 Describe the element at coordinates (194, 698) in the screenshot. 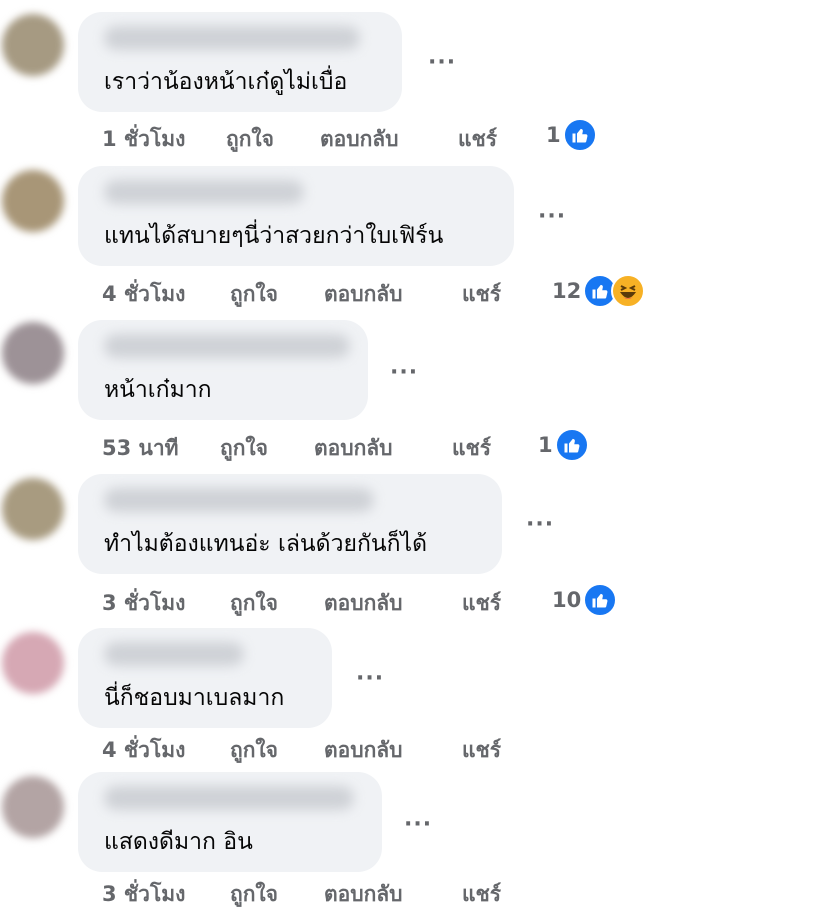

I see `comment-text: นี่ก็ชอบมาเบลมาก` at that location.